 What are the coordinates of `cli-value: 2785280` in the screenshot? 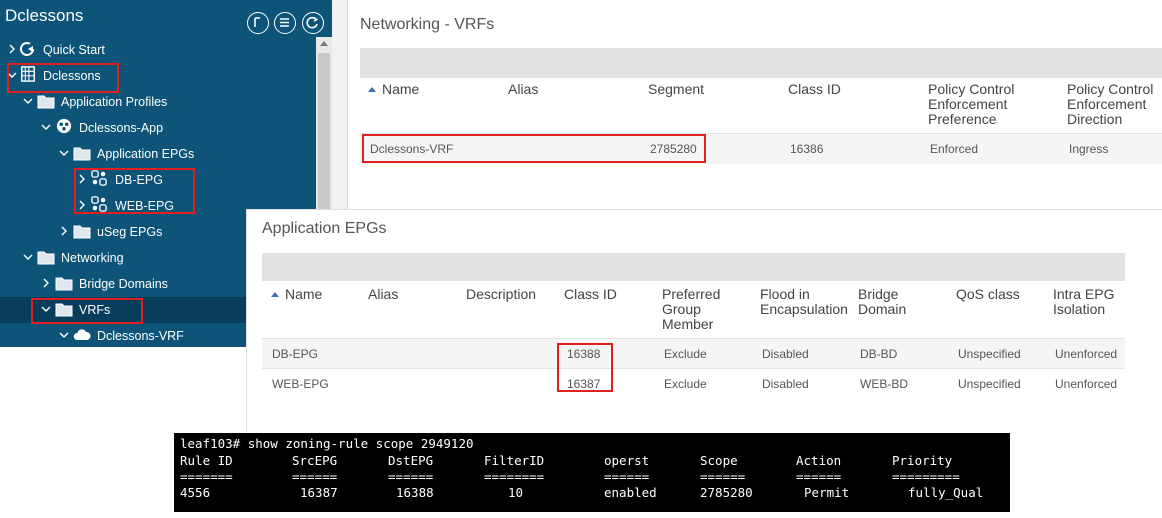 It's located at (726, 492).